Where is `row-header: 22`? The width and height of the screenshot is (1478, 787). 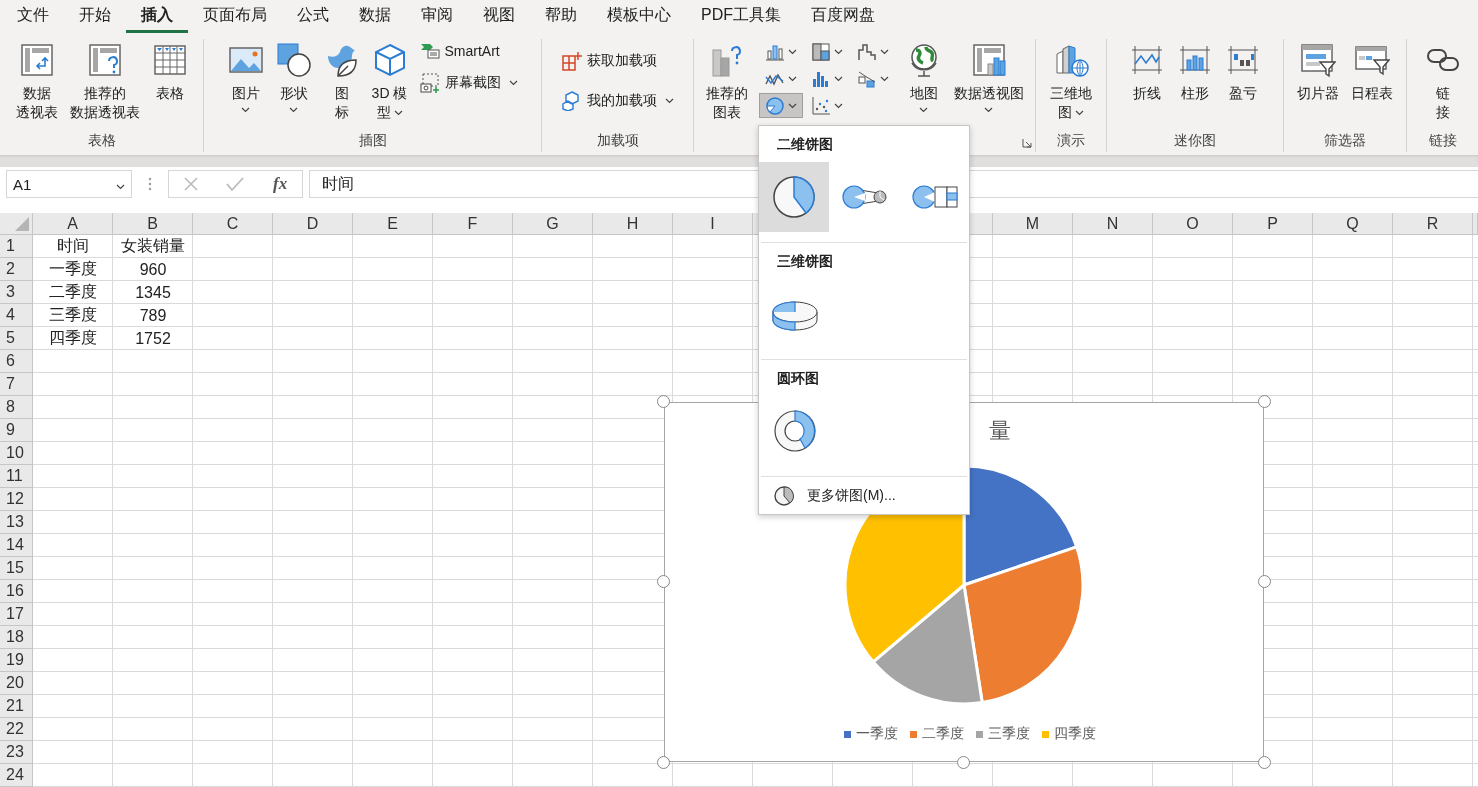
row-header: 22 is located at coordinates (16, 729).